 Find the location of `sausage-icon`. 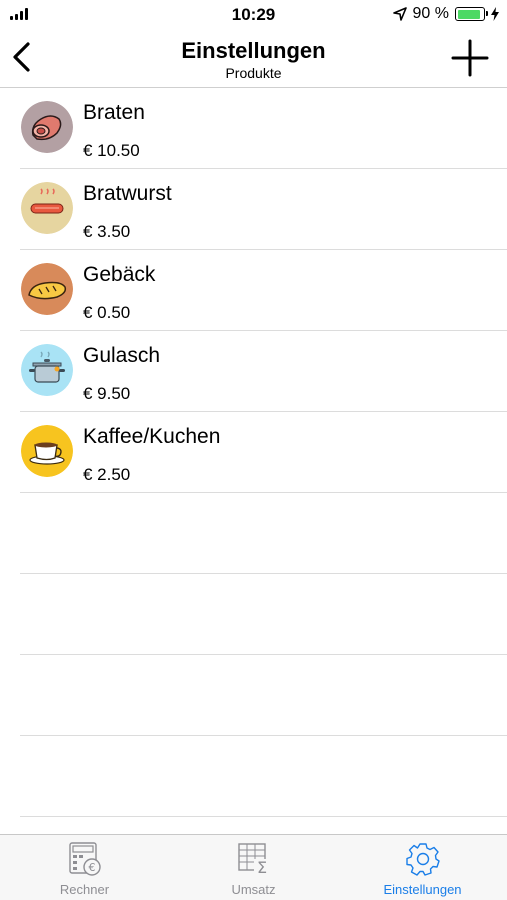

sausage-icon is located at coordinates (47, 208).